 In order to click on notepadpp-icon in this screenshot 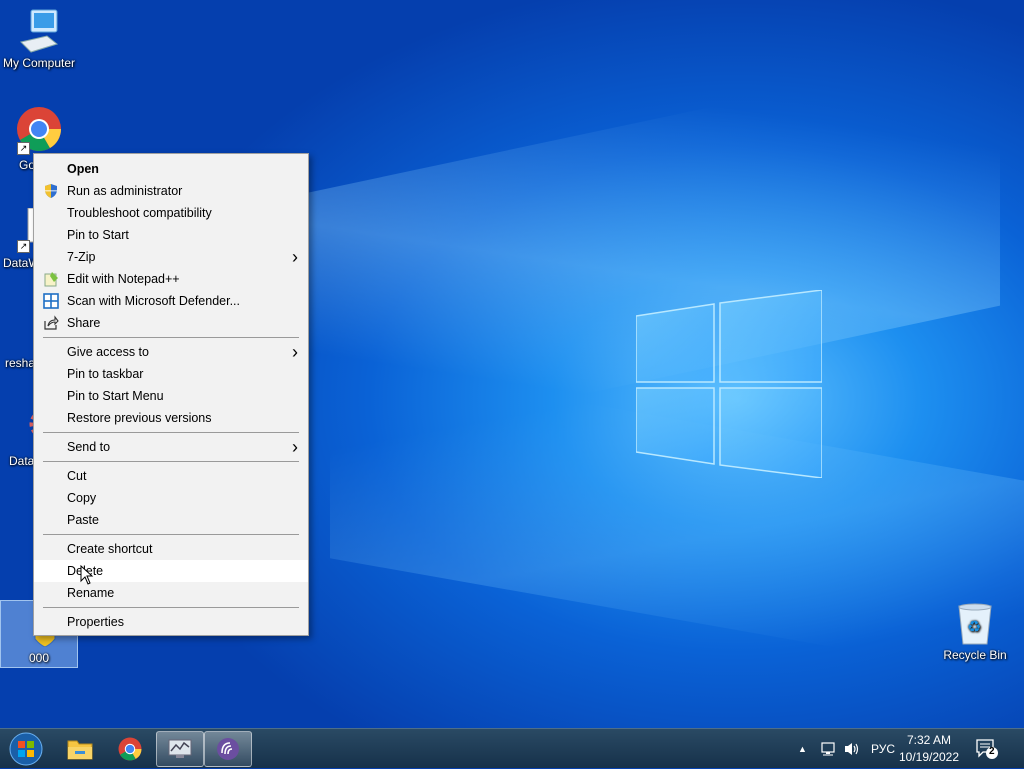, I will do `click(51, 279)`.